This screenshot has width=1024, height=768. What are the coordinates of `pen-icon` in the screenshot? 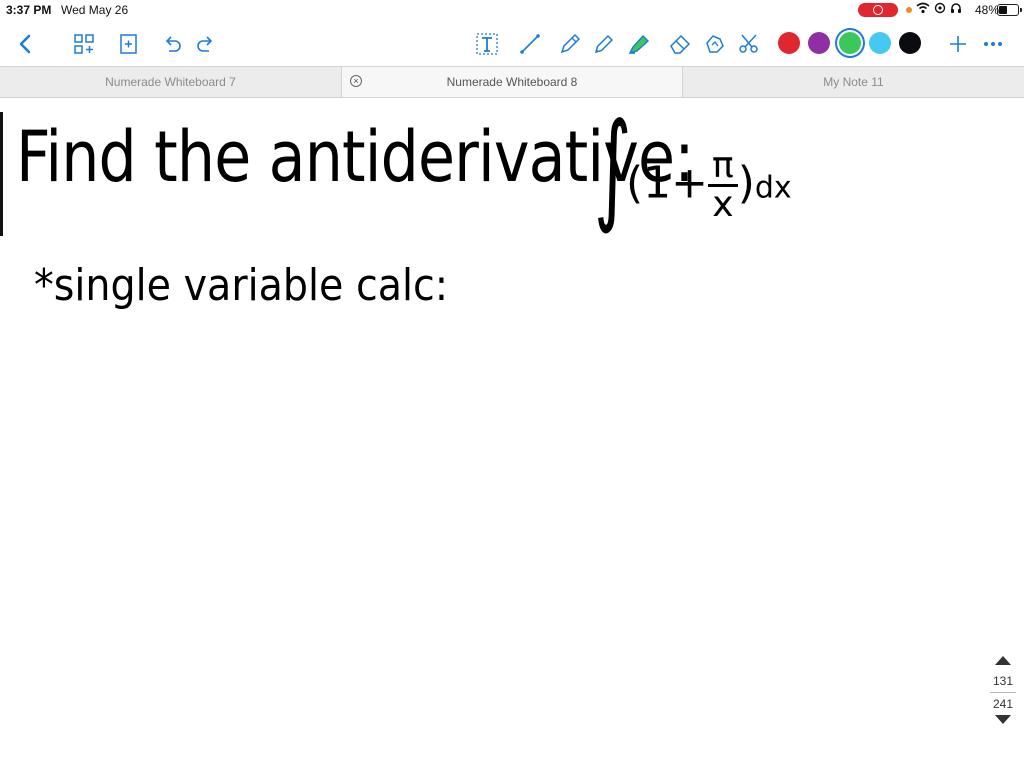 It's located at (570, 44).